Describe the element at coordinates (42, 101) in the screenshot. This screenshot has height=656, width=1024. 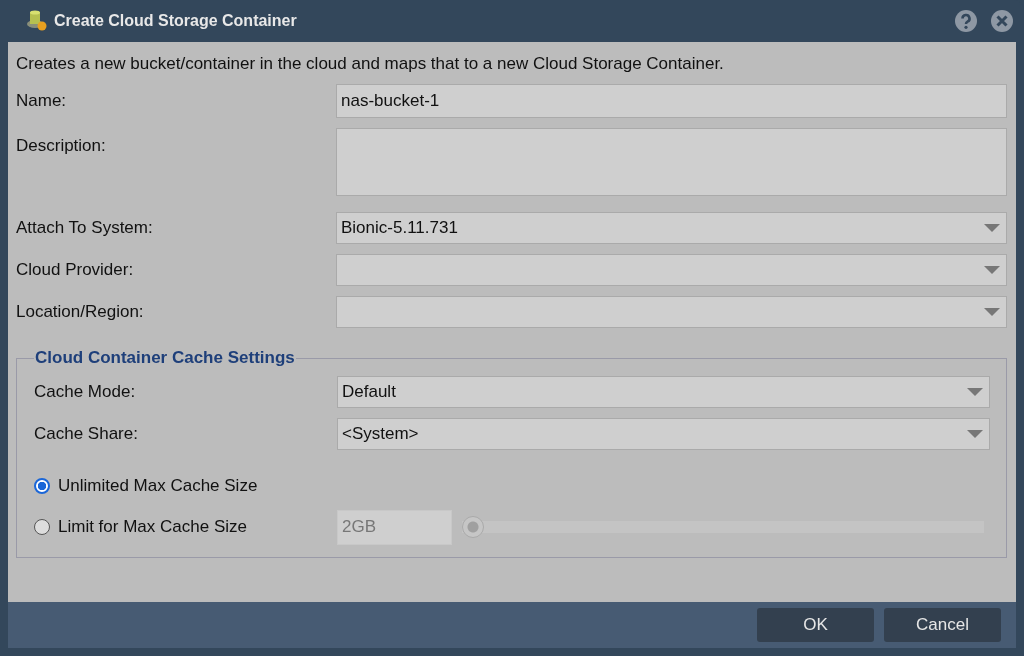
I see `field-label: Name:` at that location.